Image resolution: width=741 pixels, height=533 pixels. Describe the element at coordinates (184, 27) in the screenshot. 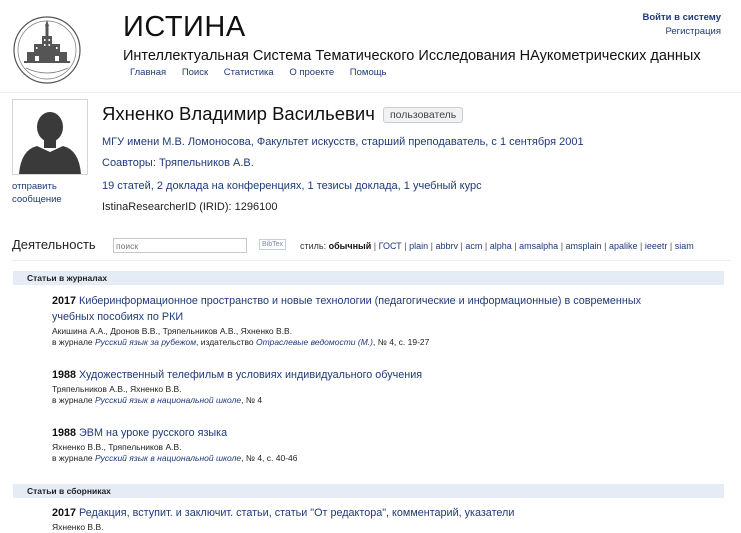

I see `site-title: ИСТИНА` at that location.